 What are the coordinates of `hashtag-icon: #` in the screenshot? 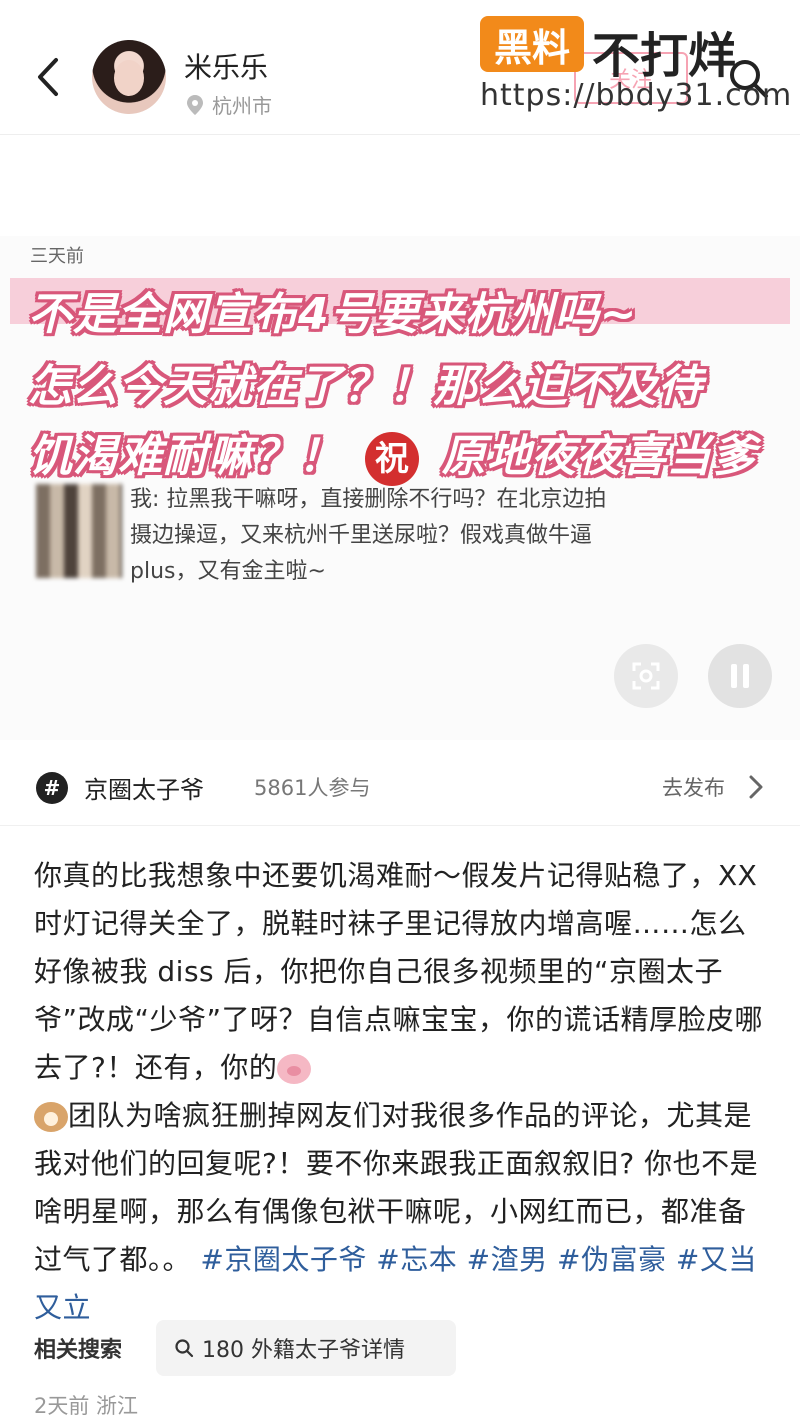 It's located at (52, 788).